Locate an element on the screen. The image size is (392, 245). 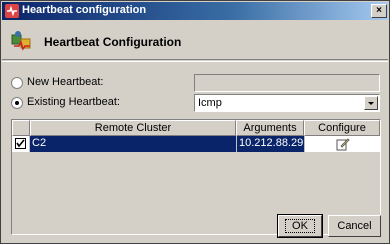
checkmark-icon is located at coordinates (20, 143).